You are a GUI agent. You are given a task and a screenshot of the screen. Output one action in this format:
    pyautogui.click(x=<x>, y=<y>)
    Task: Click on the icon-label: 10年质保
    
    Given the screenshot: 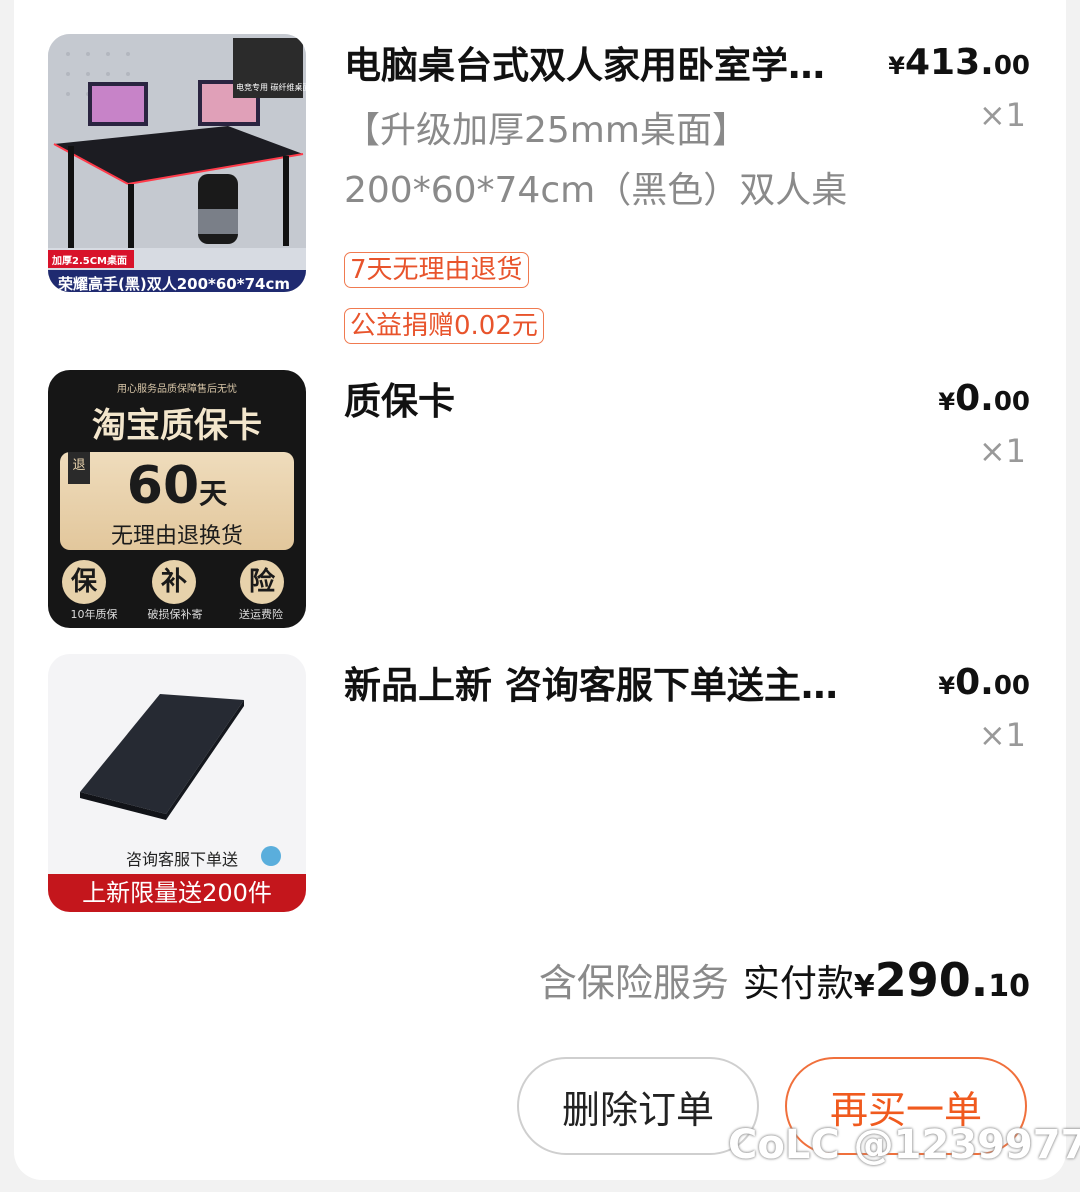 What is the action you would take?
    pyautogui.click(x=94, y=614)
    